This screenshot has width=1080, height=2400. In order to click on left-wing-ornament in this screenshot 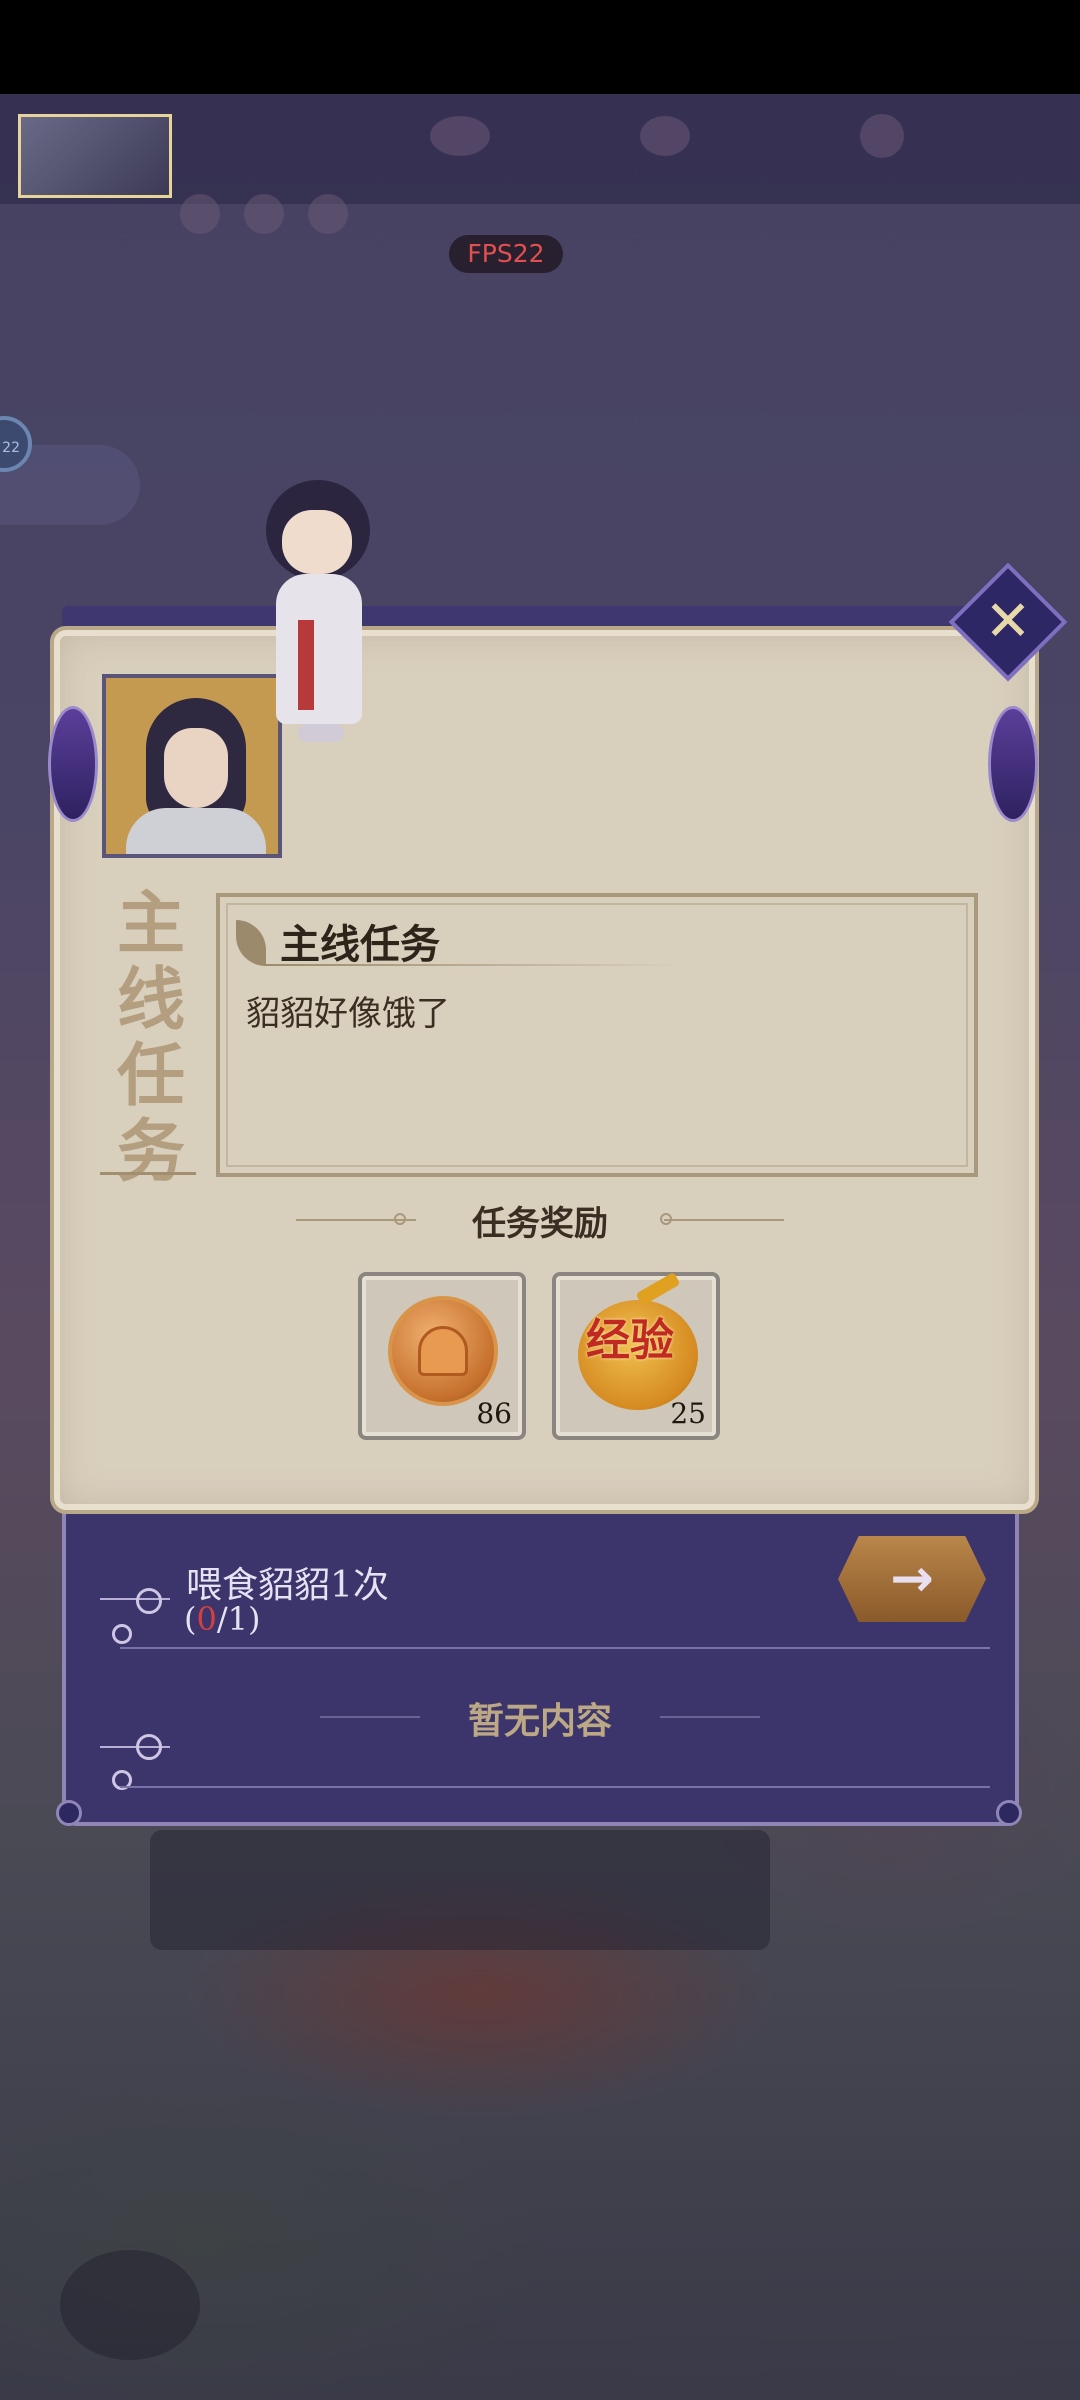, I will do `click(73, 764)`.